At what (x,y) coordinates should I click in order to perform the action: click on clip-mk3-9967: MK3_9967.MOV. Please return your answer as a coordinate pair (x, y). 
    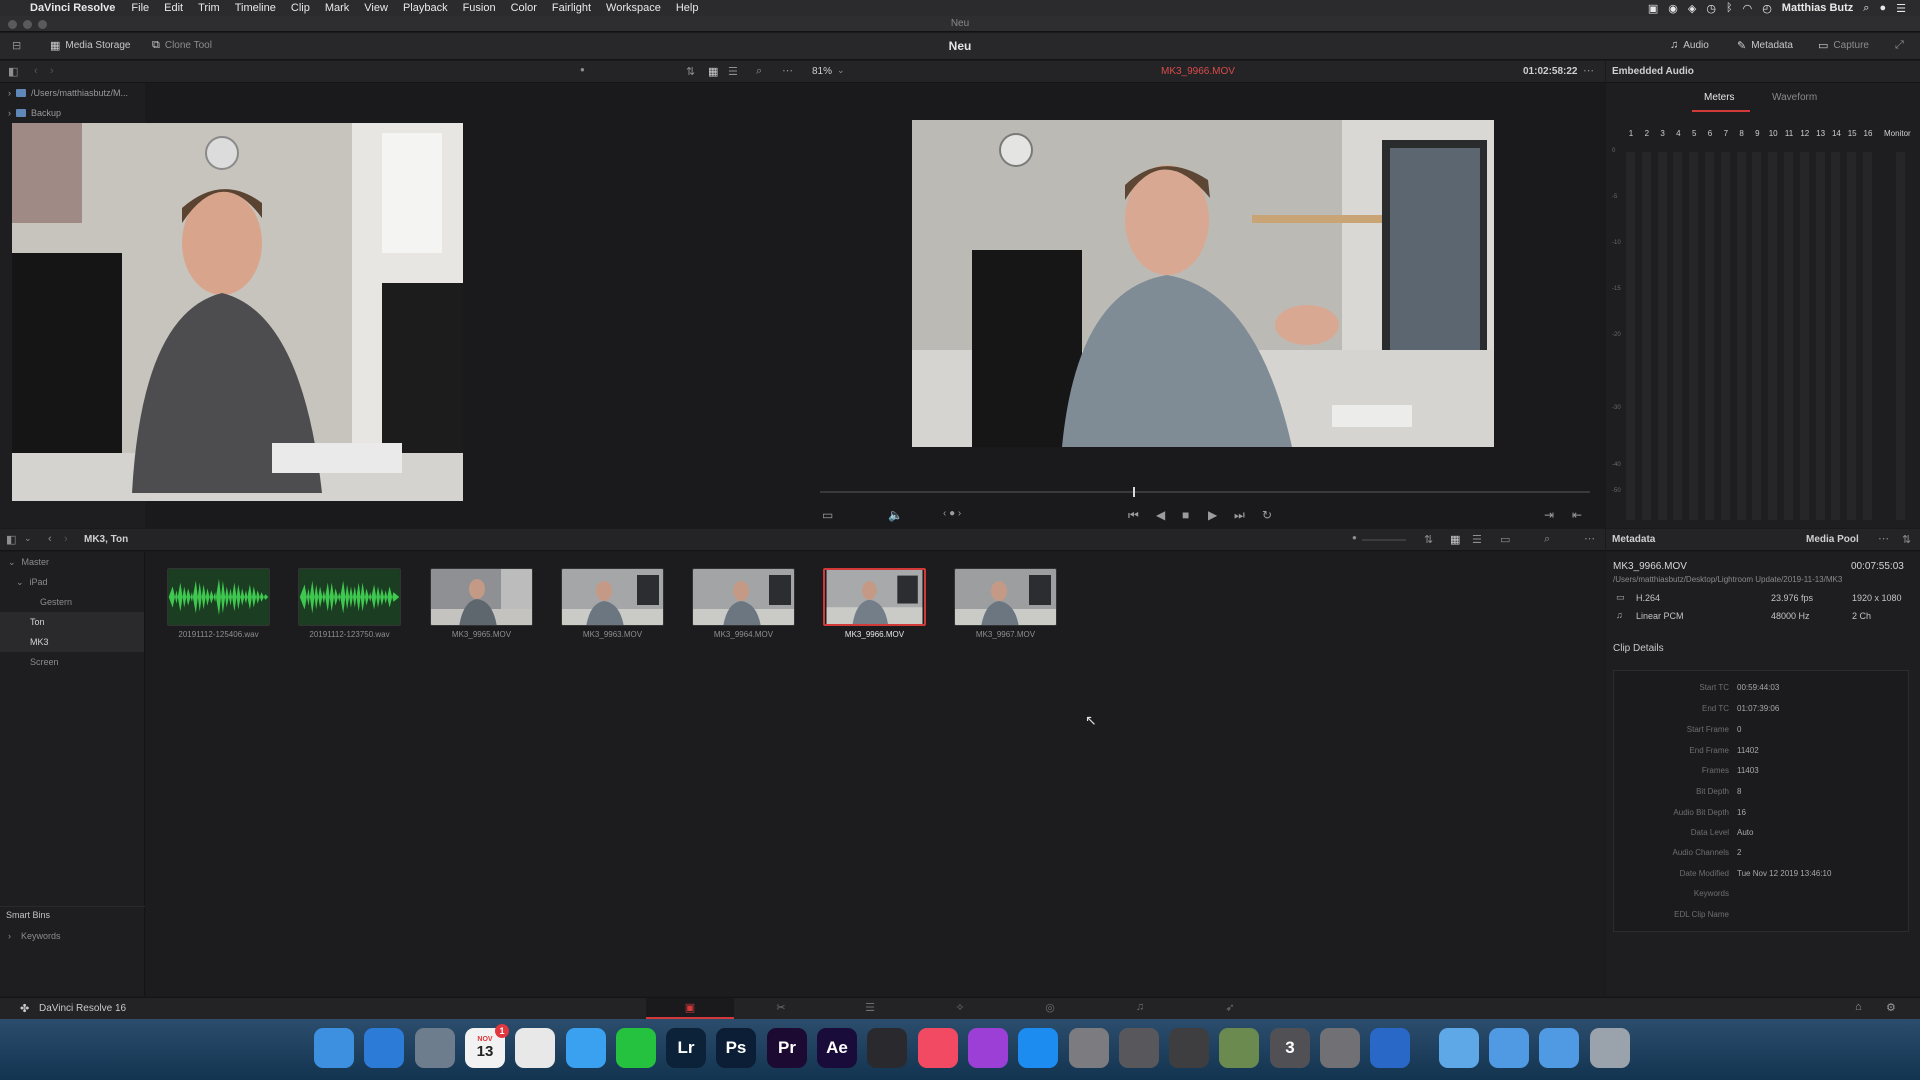
    Looking at the image, I should click on (1005, 603).